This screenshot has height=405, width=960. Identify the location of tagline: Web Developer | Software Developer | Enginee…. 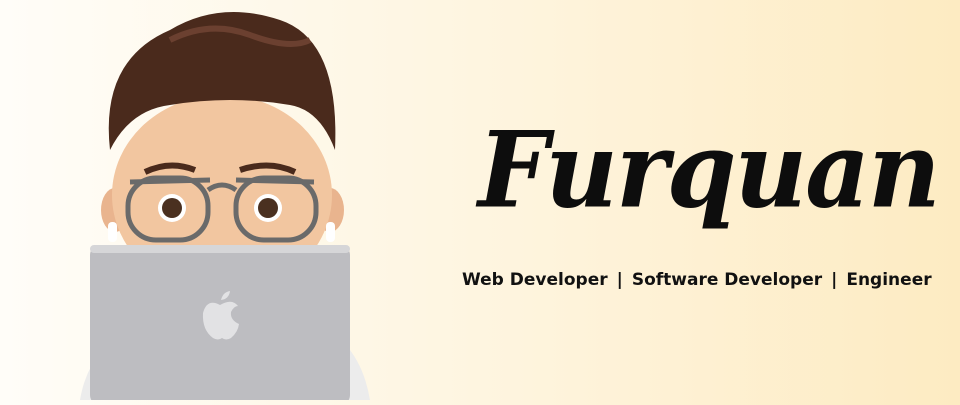
(697, 280).